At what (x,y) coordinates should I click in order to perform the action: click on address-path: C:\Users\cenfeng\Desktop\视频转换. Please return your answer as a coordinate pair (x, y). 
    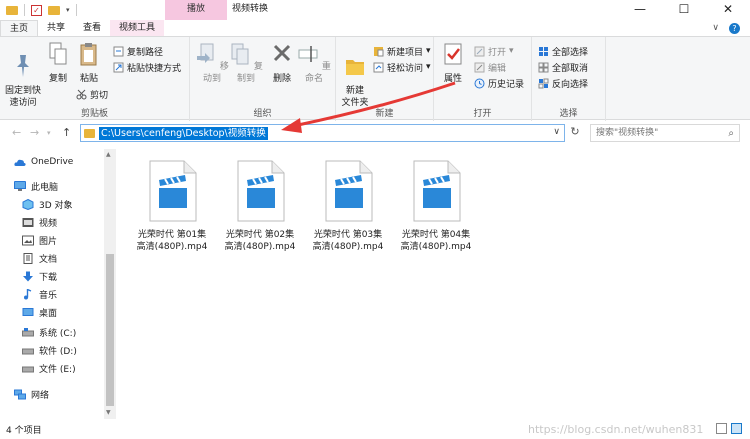
    Looking at the image, I should click on (183, 133).